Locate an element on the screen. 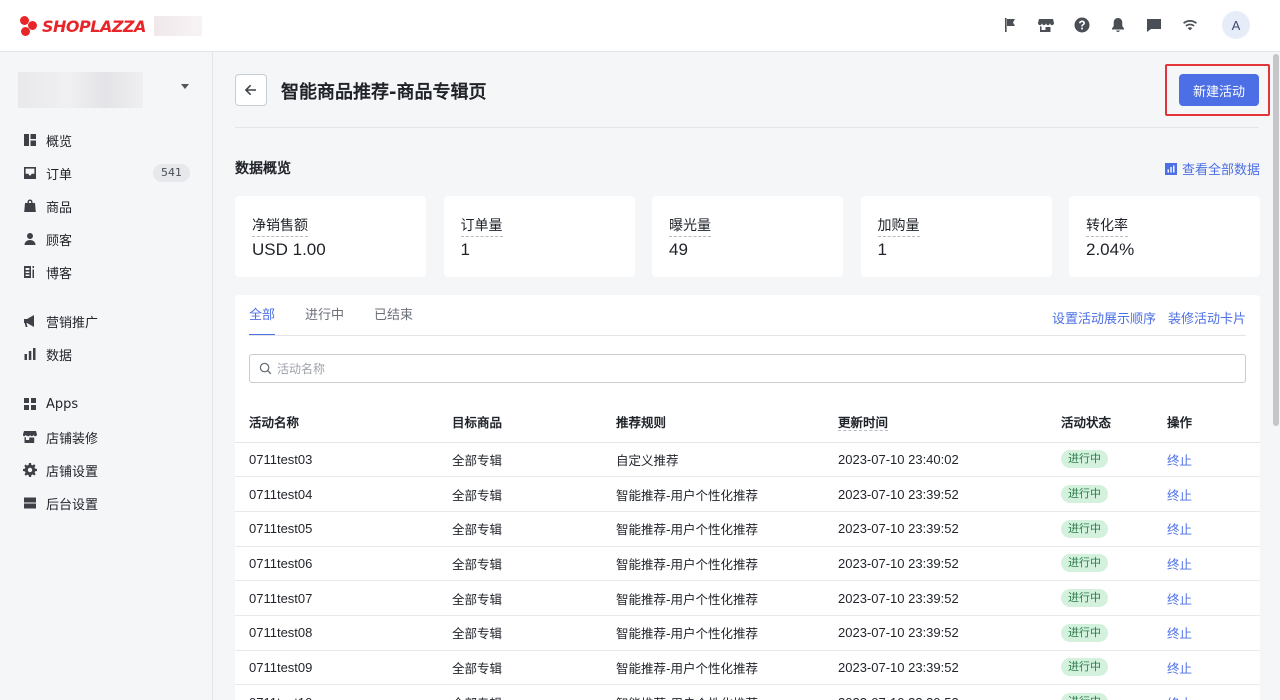  sidebar-item-overview: 概览 is located at coordinates (107, 140).